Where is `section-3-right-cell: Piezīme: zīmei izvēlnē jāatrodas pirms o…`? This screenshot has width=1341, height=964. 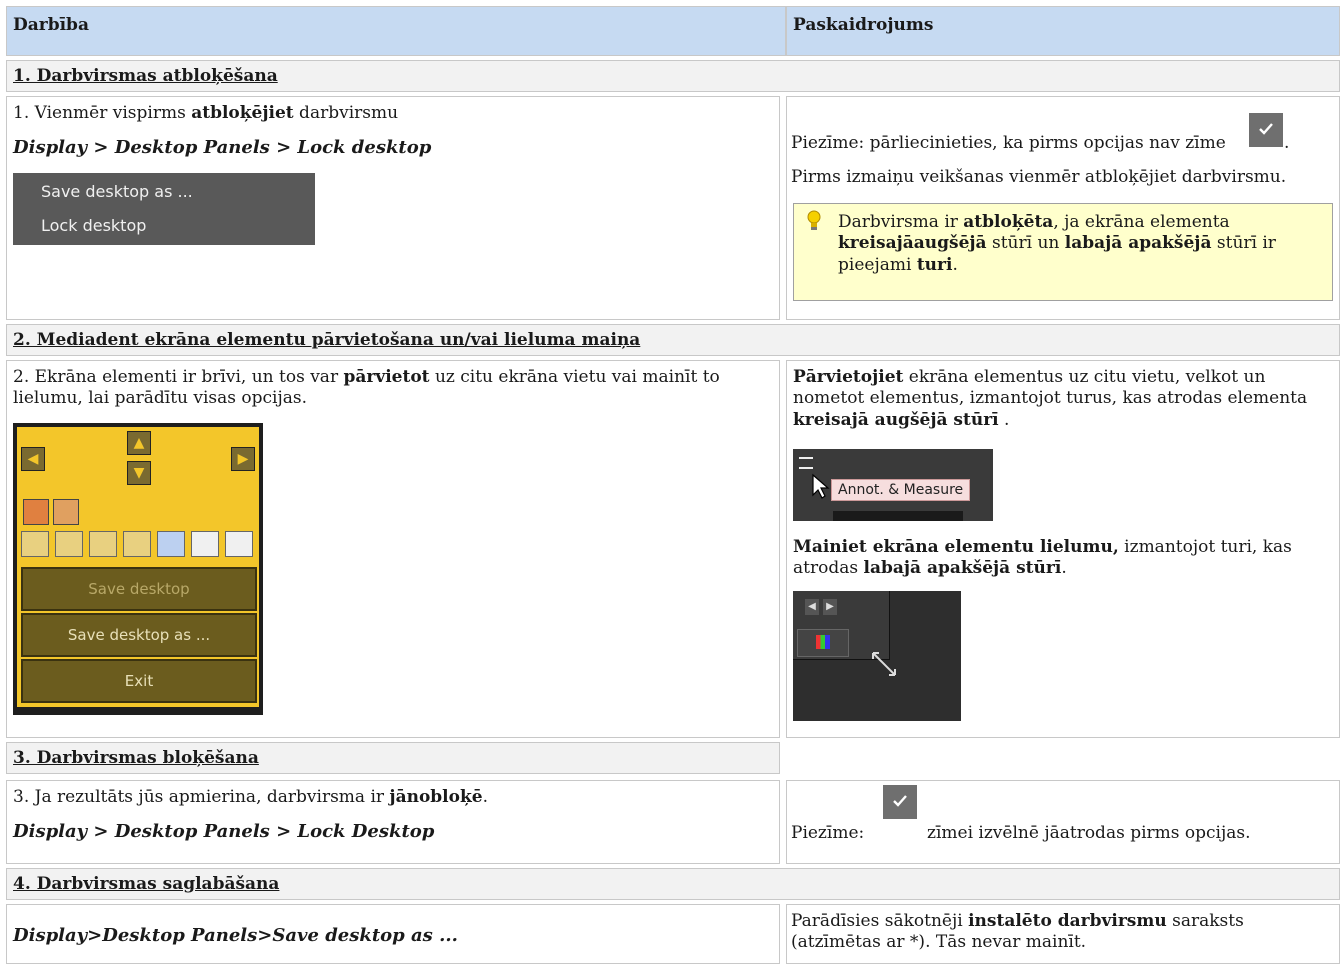
section-3-right-cell: Piezīme: zīmei izvēlnē jāatrodas pirms o… is located at coordinates (1063, 822).